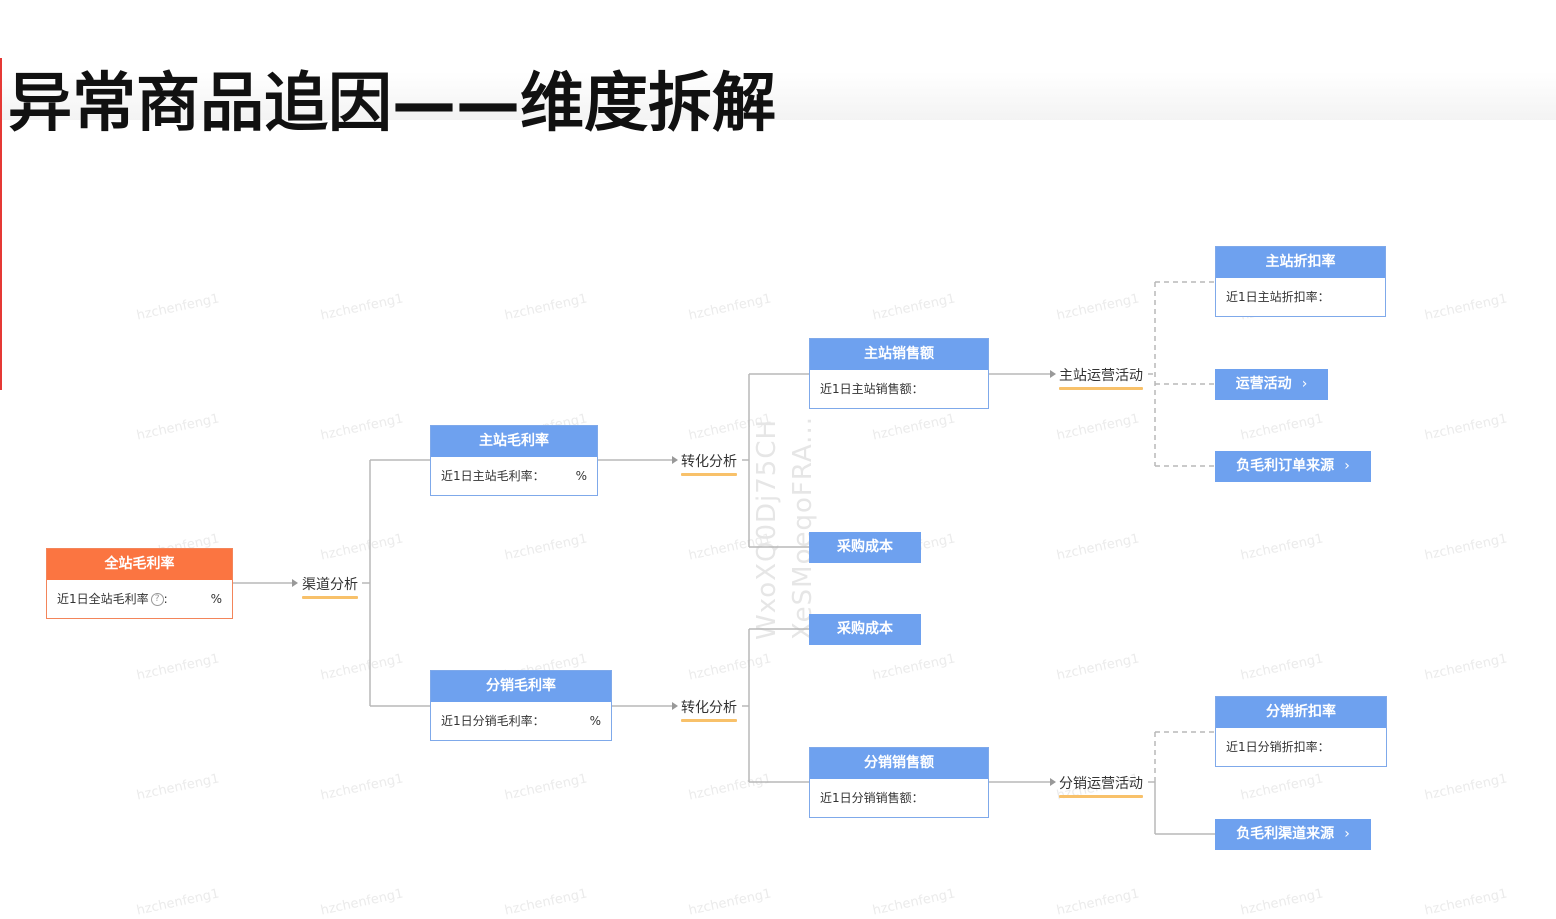 Image resolution: width=1556 pixels, height=919 pixels. What do you see at coordinates (103, 599) in the screenshot?
I see `metric-label: 近1日全站毛利率` at bounding box center [103, 599].